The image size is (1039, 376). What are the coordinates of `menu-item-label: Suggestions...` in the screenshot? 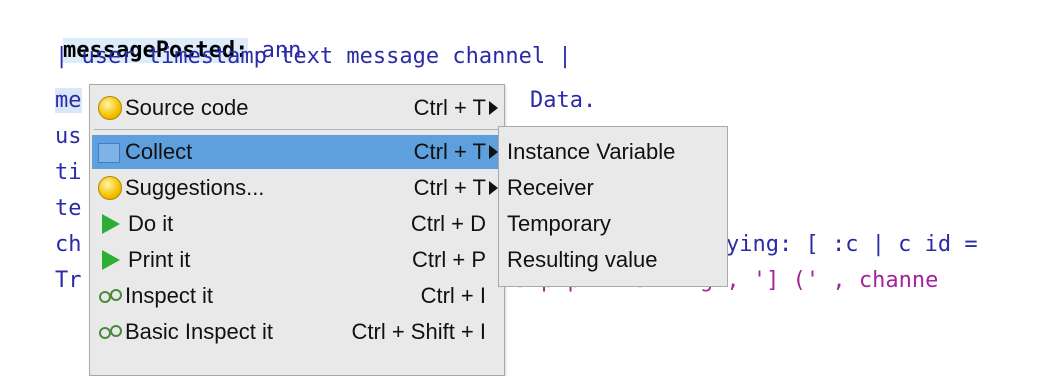 It's located at (195, 187).